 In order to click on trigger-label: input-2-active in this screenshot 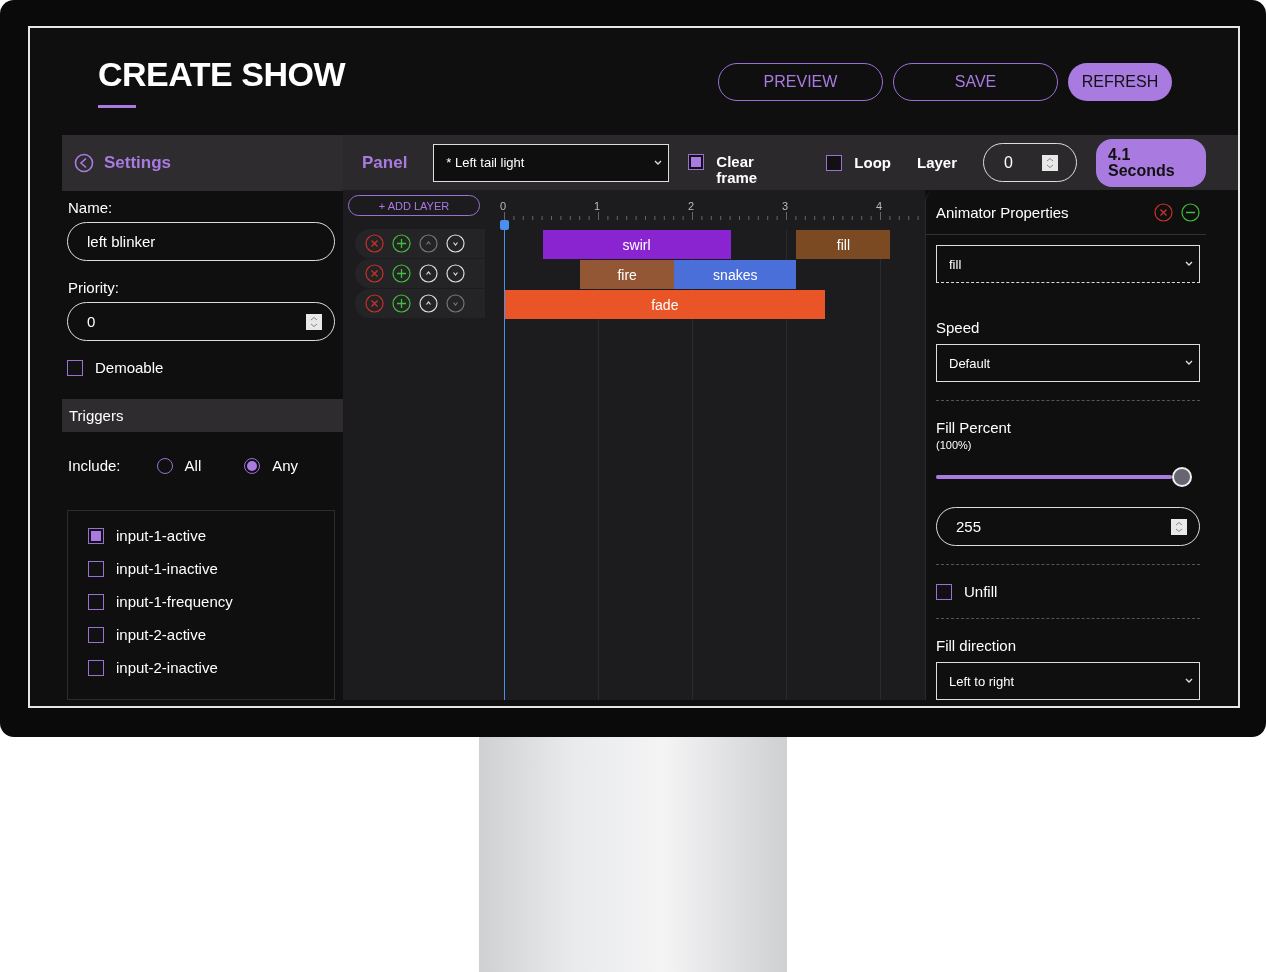, I will do `click(161, 634)`.